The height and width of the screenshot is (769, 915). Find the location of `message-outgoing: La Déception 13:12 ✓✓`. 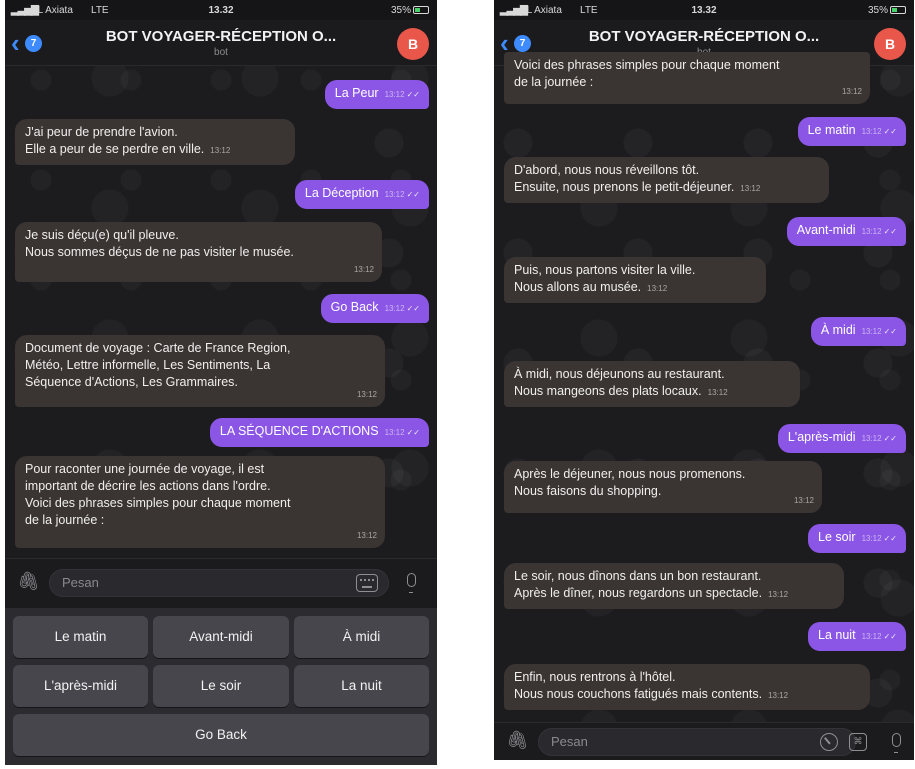

message-outgoing: La Déception 13:12 ✓✓ is located at coordinates (361, 194).